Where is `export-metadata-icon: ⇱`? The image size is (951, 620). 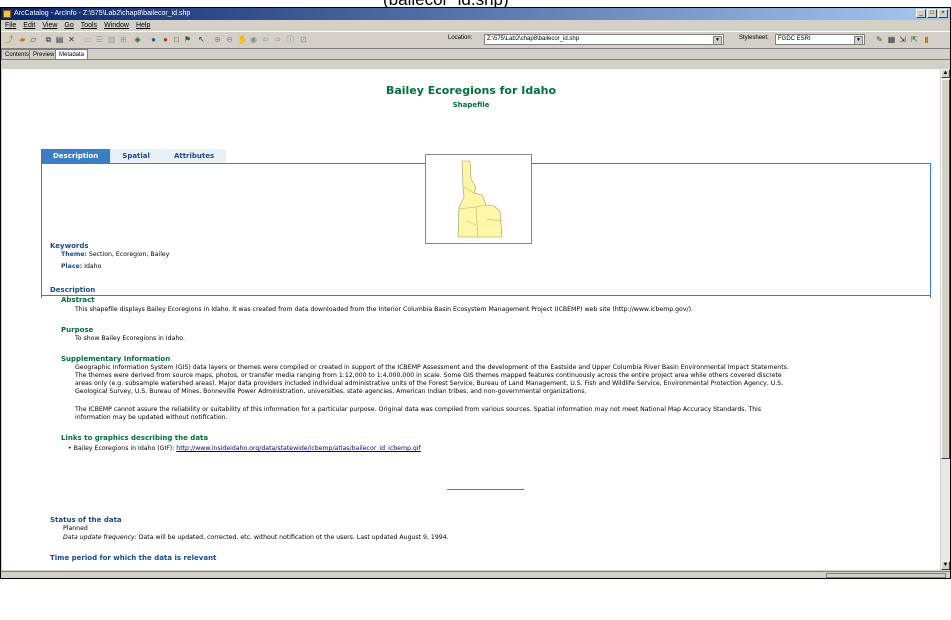
export-metadata-icon: ⇱ is located at coordinates (914, 39).